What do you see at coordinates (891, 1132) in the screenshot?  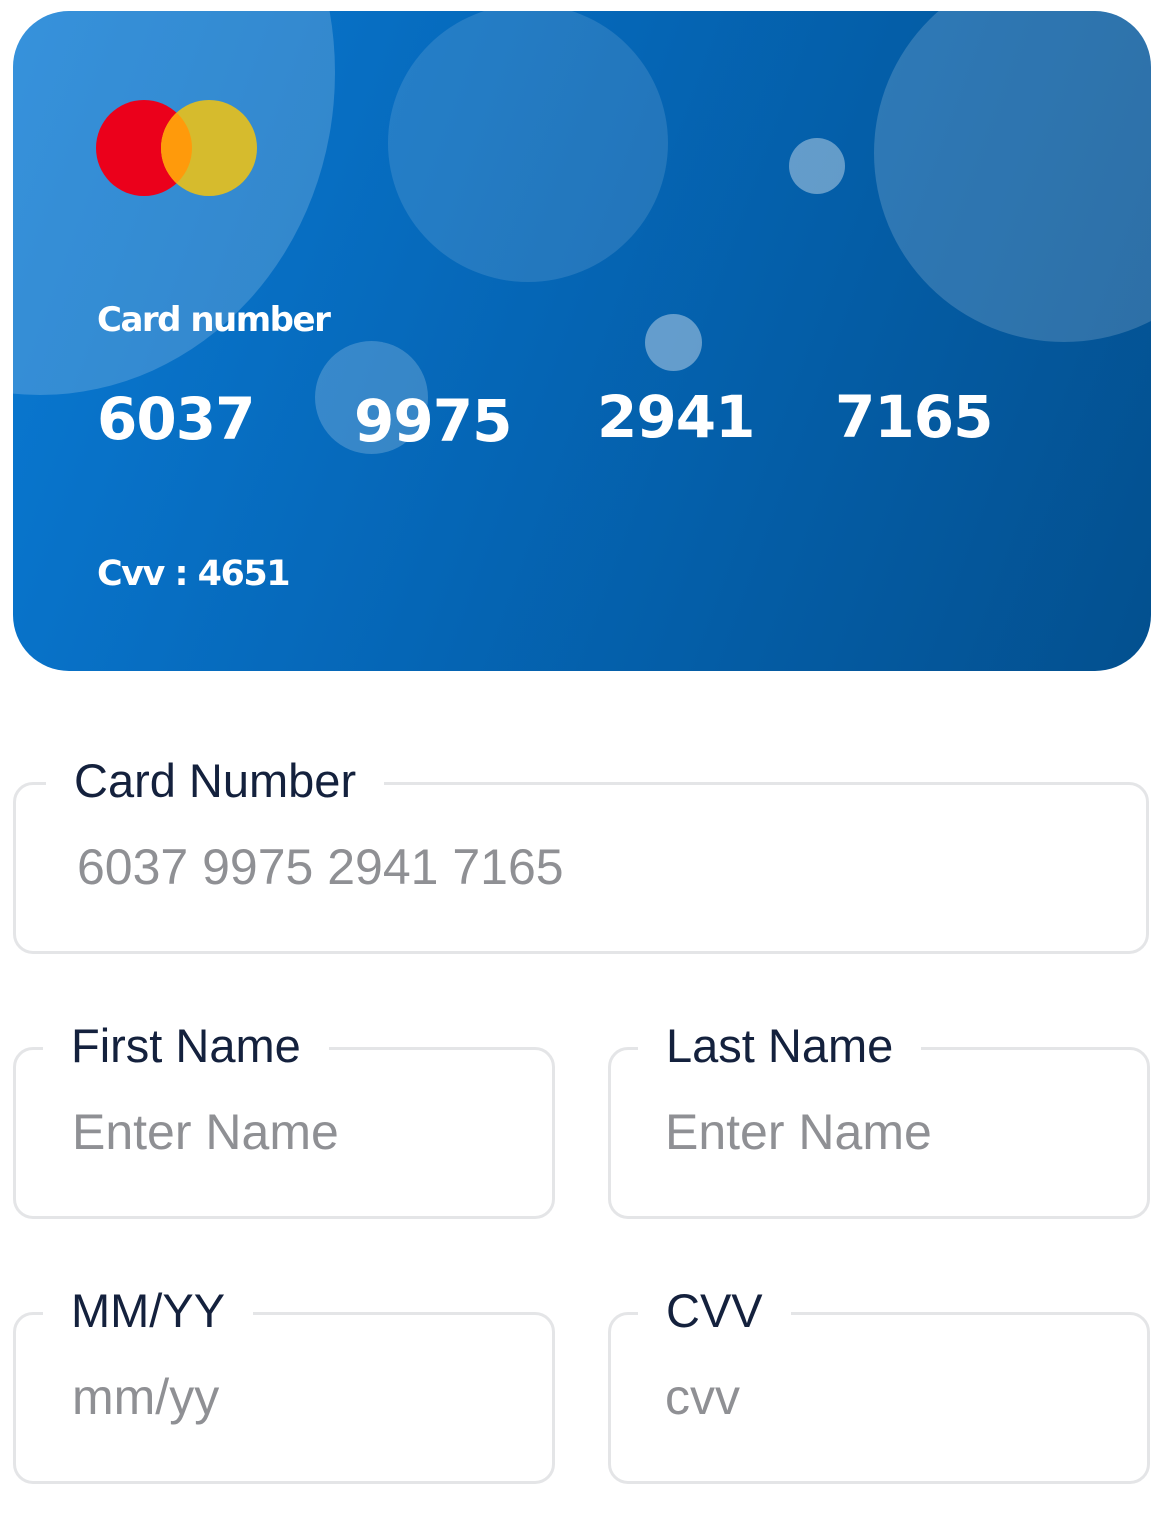 I see `last-name-input` at bounding box center [891, 1132].